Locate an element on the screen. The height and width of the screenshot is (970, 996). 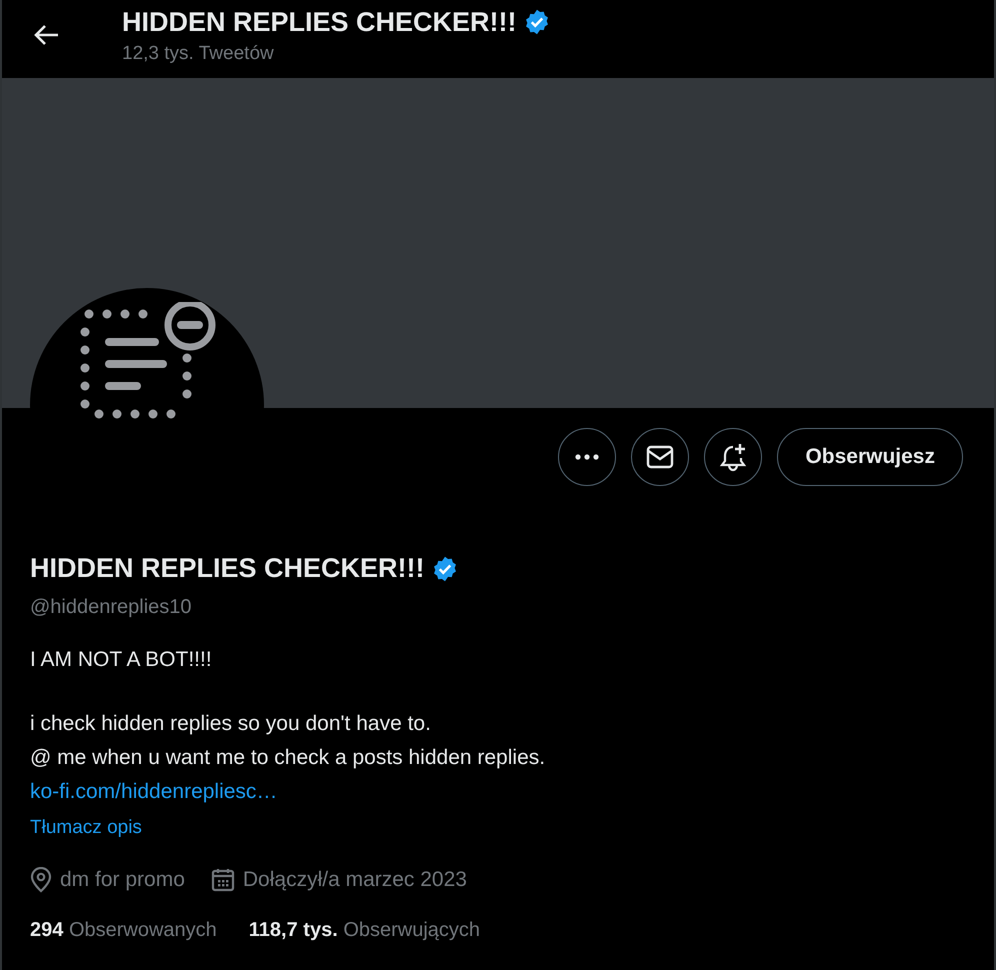
follow-stat-link: 118,7 tys. Obserwujących is located at coordinates (364, 930).